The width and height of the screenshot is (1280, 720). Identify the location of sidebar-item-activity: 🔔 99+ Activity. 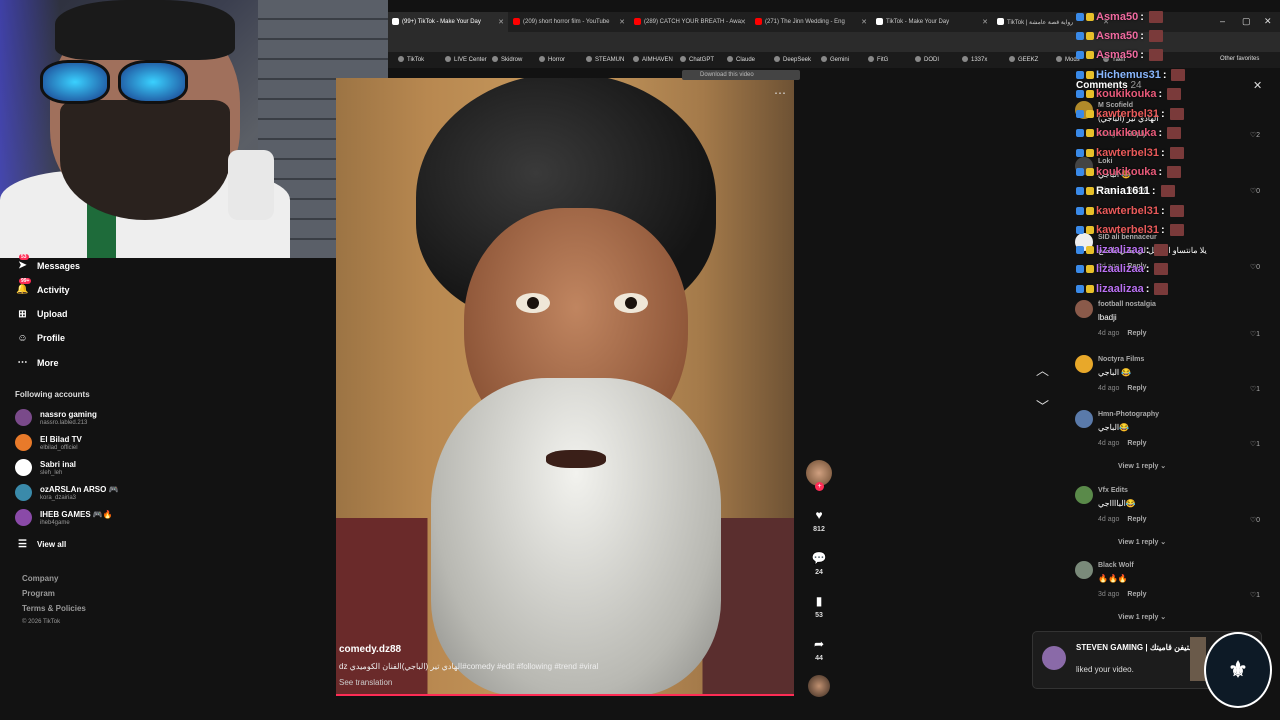
(43, 287).